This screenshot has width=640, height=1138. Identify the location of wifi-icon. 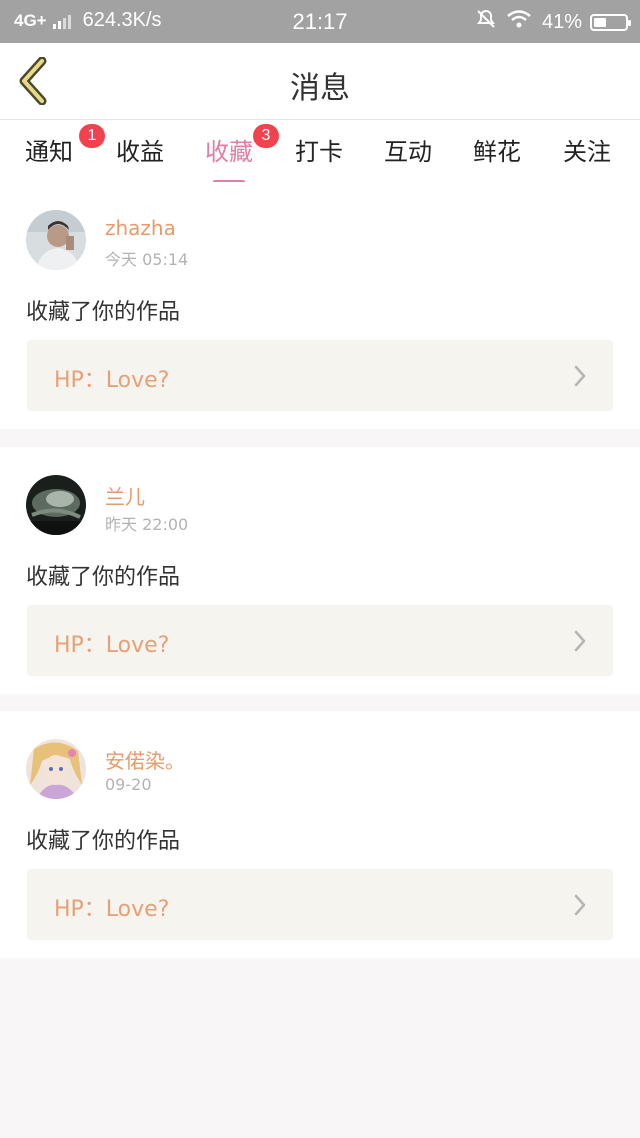
(519, 22).